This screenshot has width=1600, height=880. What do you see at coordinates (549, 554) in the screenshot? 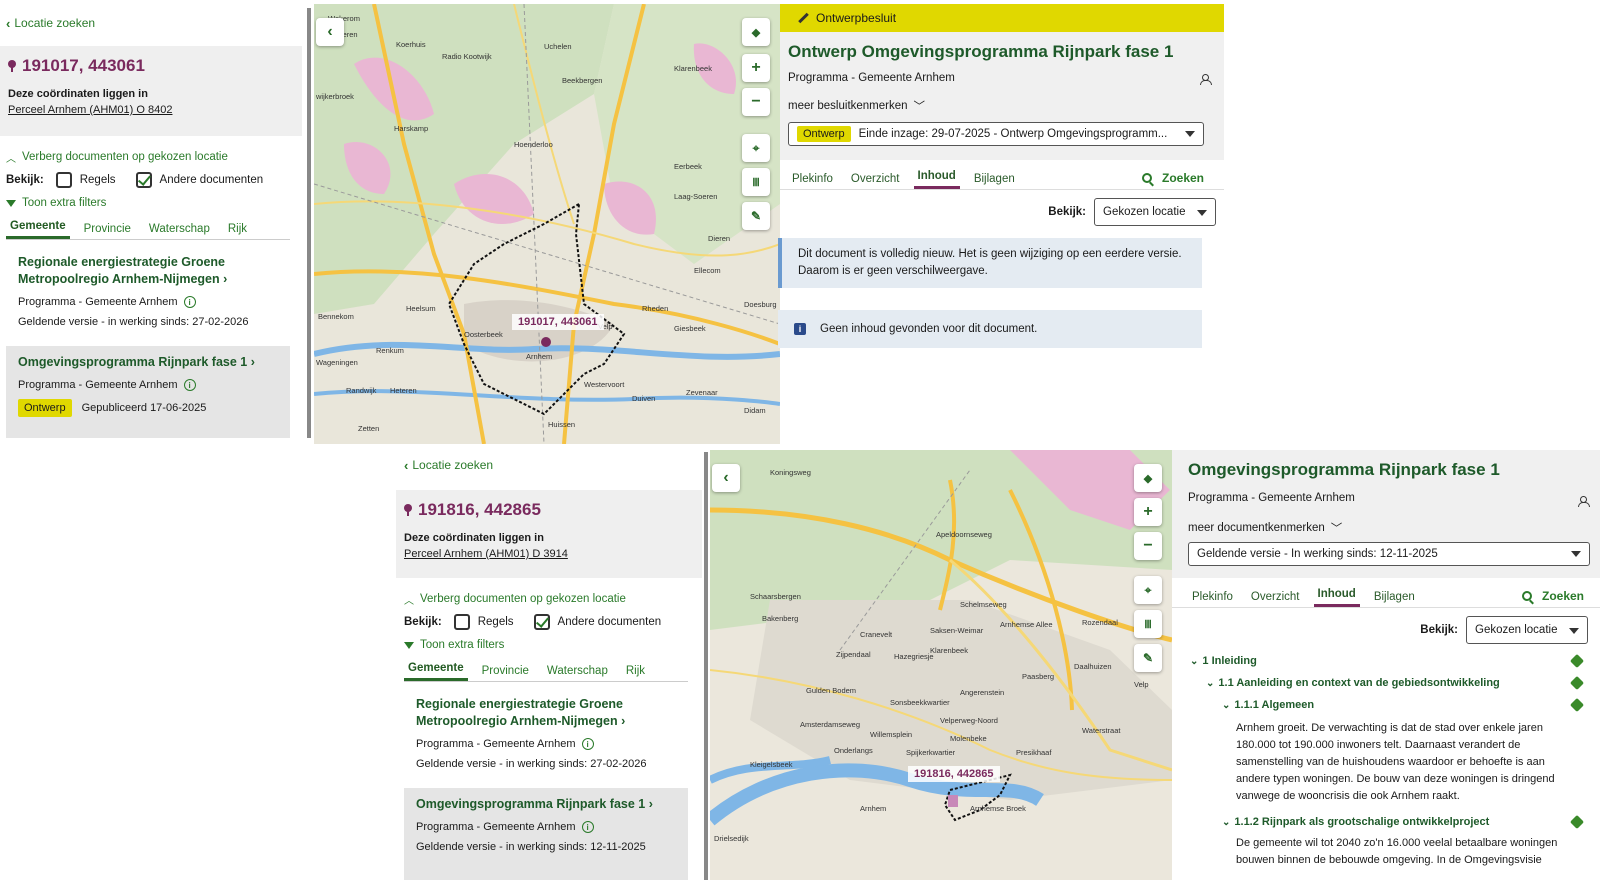
I see `parcel-link: Perceel Arnhem (AHM01) D 3914` at bounding box center [549, 554].